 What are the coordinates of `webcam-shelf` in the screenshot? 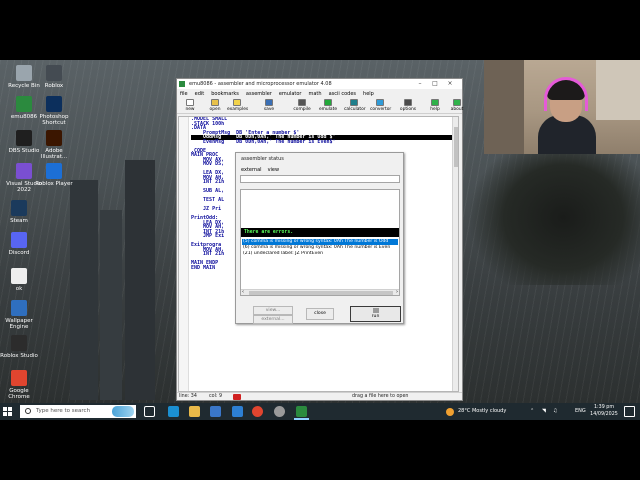 It's located at (504, 107).